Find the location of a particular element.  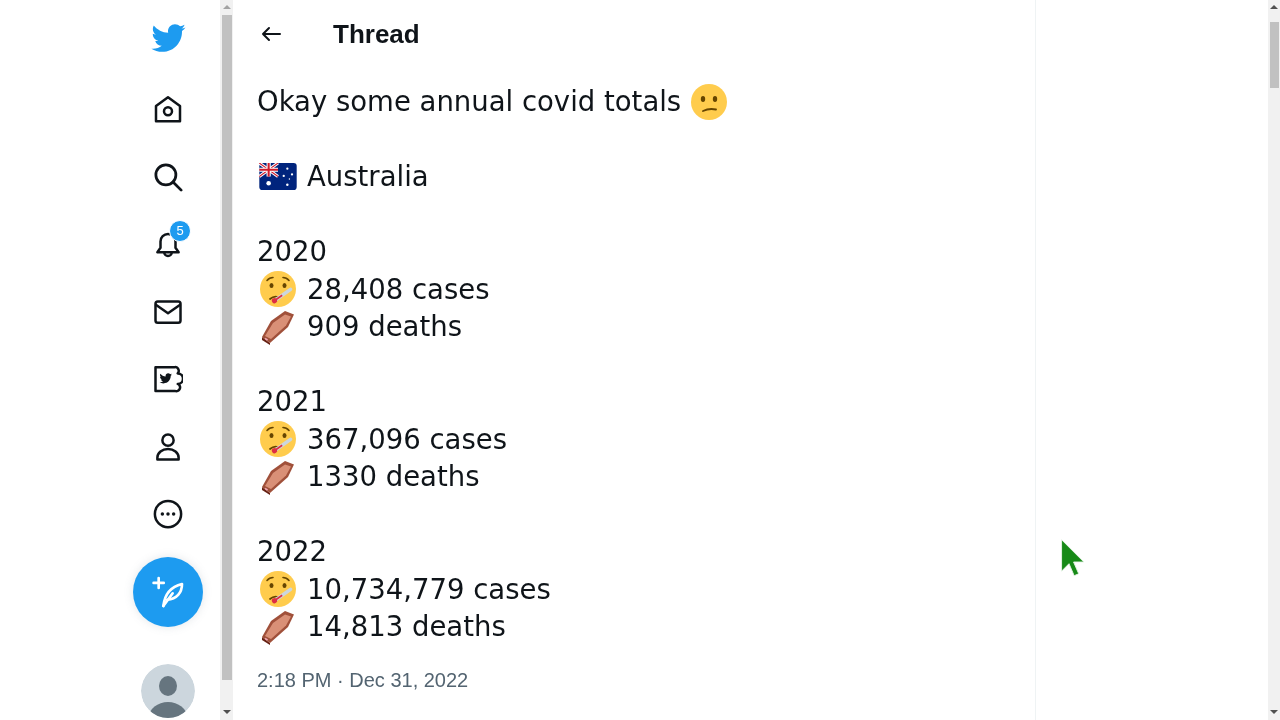

tweet-text: 367,096 cases is located at coordinates (407, 439).